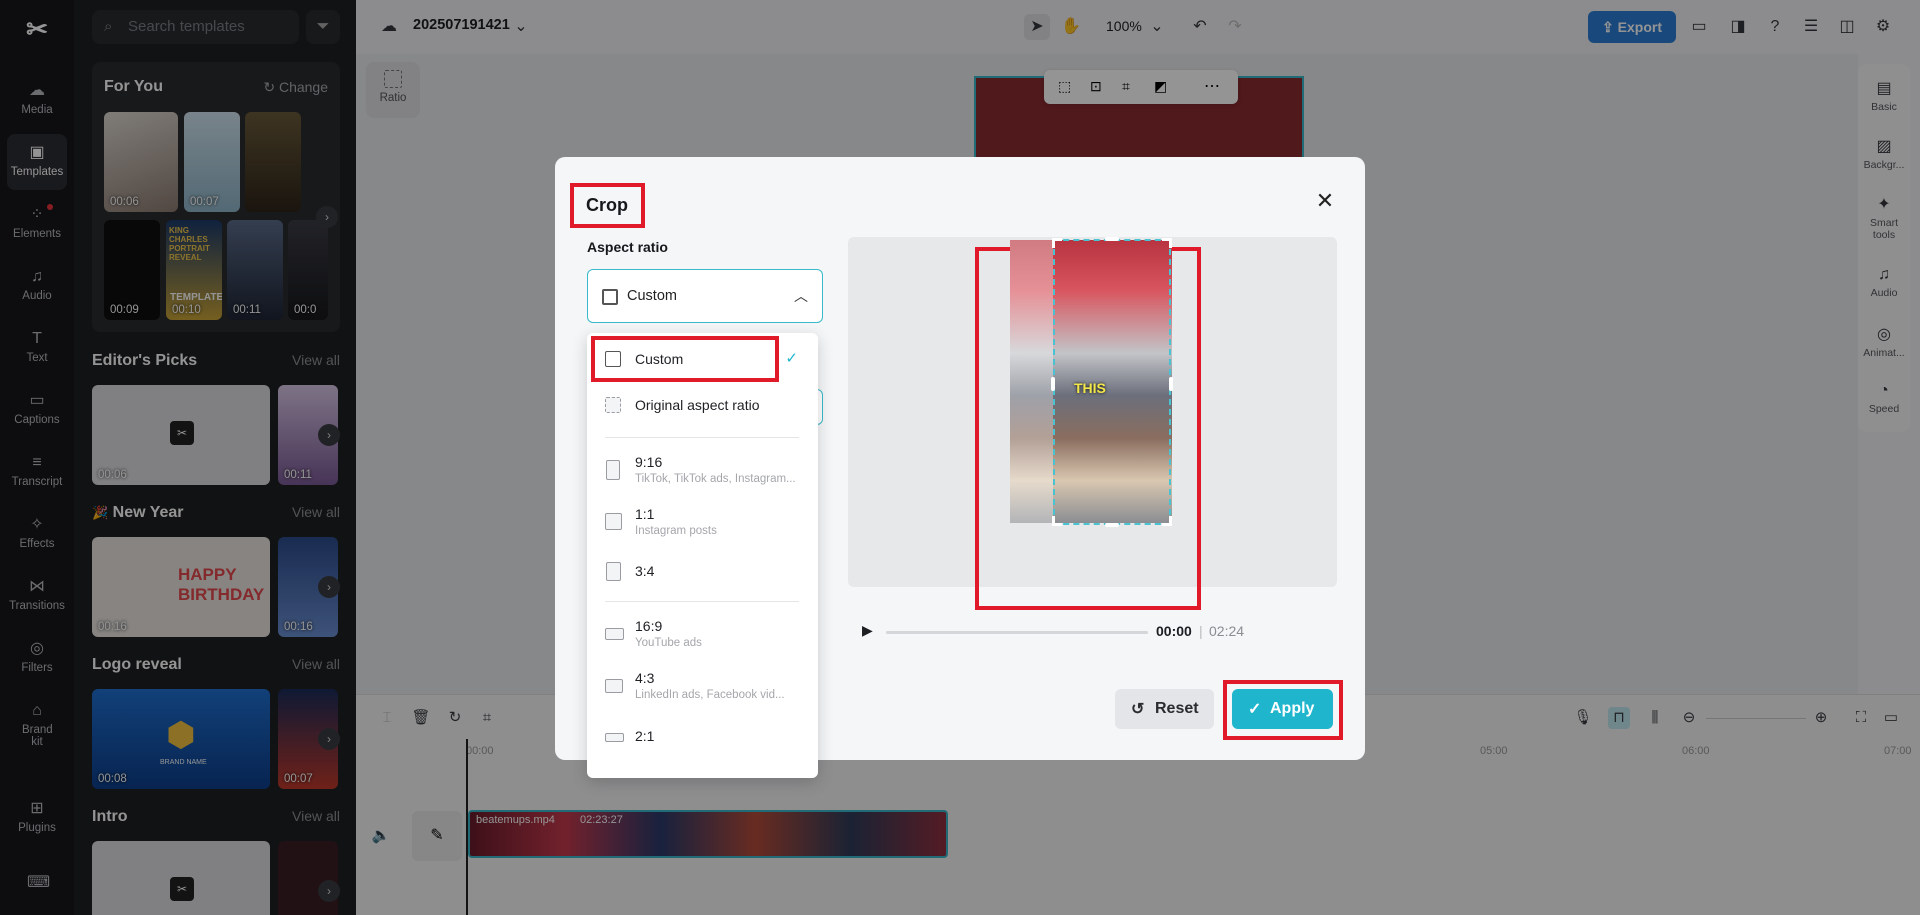 The height and width of the screenshot is (915, 1920). What do you see at coordinates (702, 571) in the screenshot?
I see `option-3-4: 3:4` at bounding box center [702, 571].